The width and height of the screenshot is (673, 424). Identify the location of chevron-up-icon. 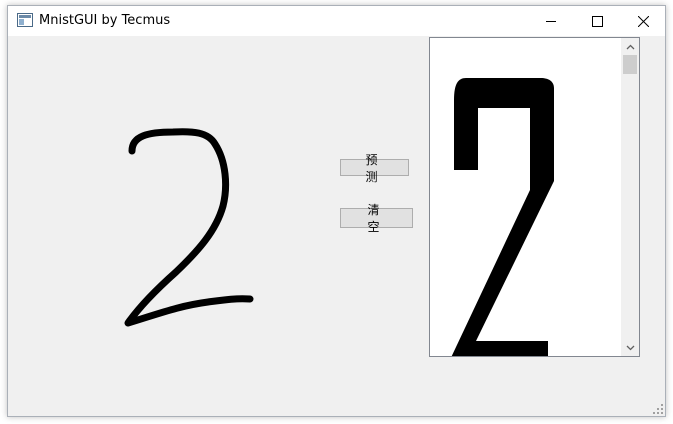
(630, 46).